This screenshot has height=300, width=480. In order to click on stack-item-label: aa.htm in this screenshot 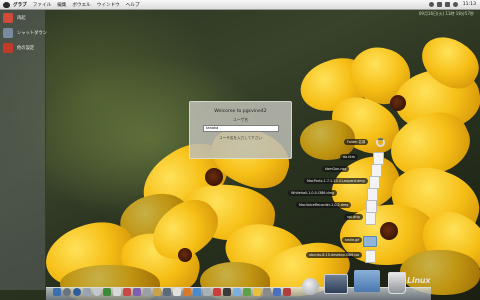, I will do `click(349, 157)`.